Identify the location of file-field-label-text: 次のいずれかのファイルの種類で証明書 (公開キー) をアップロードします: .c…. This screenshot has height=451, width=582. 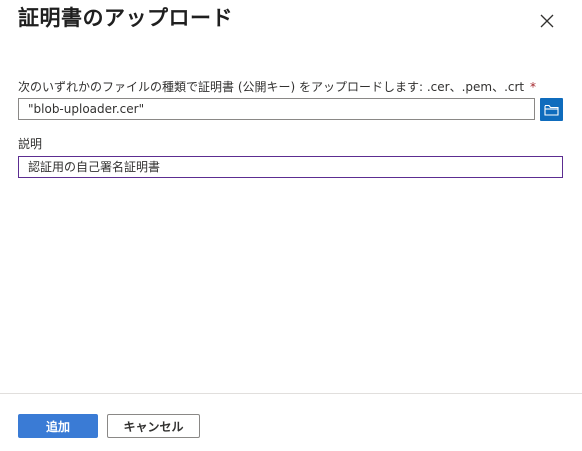
(271, 87).